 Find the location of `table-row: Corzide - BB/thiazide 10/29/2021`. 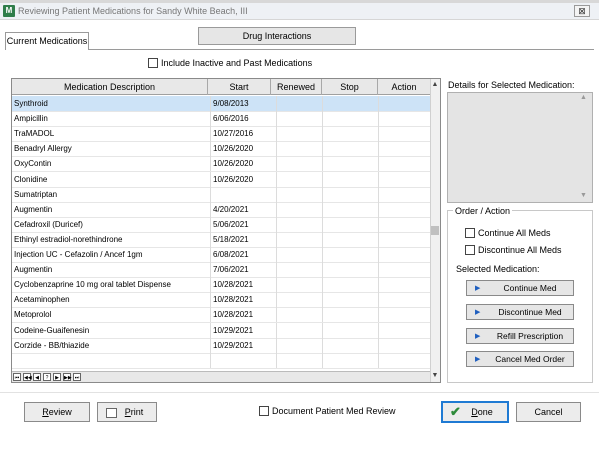

table-row: Corzide - BB/thiazide 10/29/2021 is located at coordinates (221, 345).